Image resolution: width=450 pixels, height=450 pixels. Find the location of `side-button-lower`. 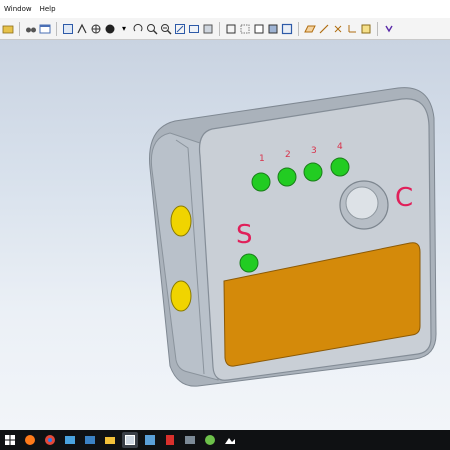

side-button-lower is located at coordinates (181, 296).